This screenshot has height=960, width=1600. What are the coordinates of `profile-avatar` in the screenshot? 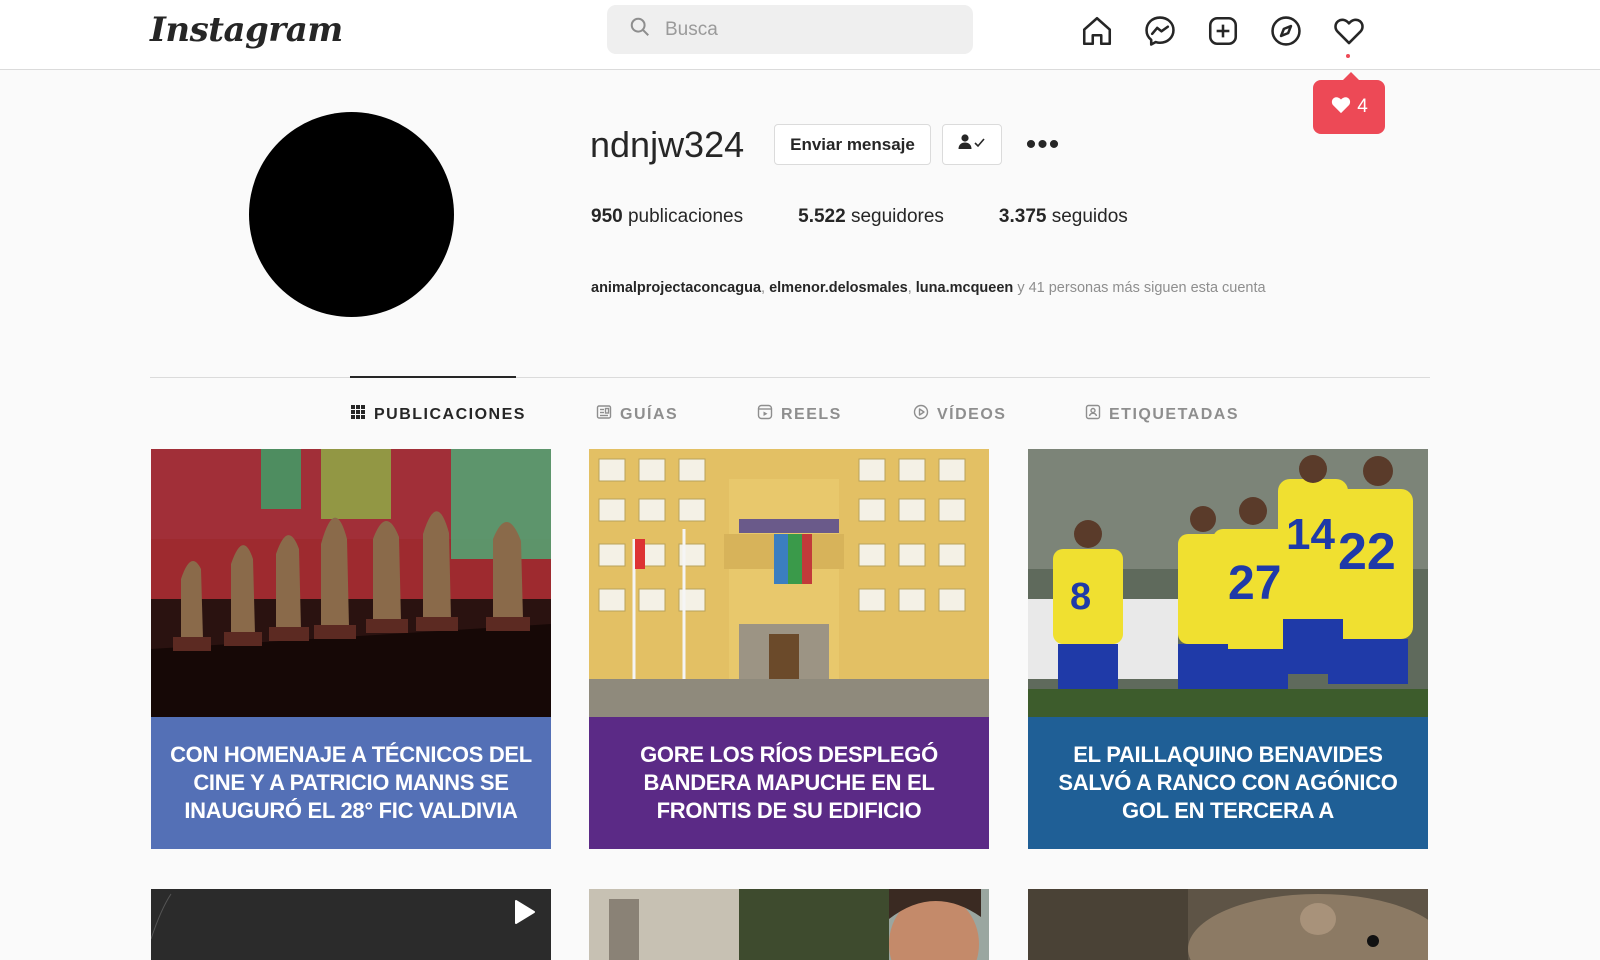 It's located at (351, 214).